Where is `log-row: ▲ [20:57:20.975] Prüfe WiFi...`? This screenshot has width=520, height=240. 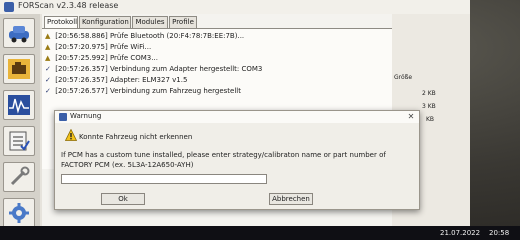
log-row: ▲ [20:57:20.975] Prüfe WiFi... is located at coordinates (98, 47).